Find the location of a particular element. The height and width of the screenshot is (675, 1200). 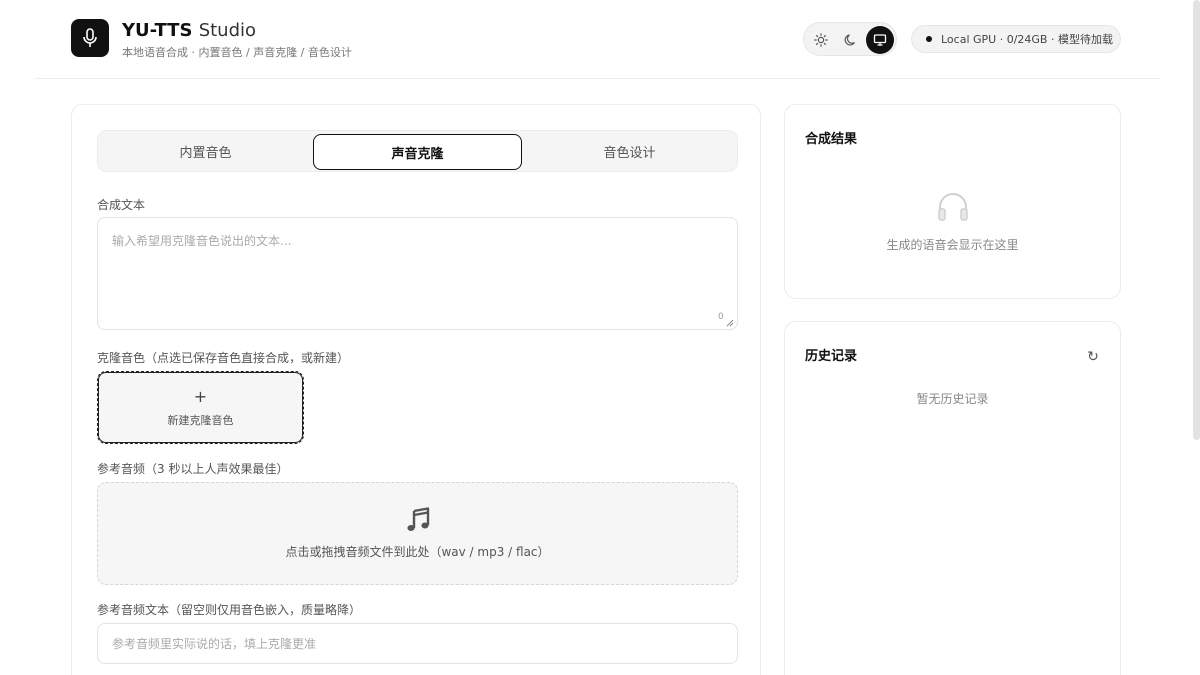

audio-dropzone: 点击或拖拽音频文件到此处（wav / mp3 / flac） is located at coordinates (417, 533).